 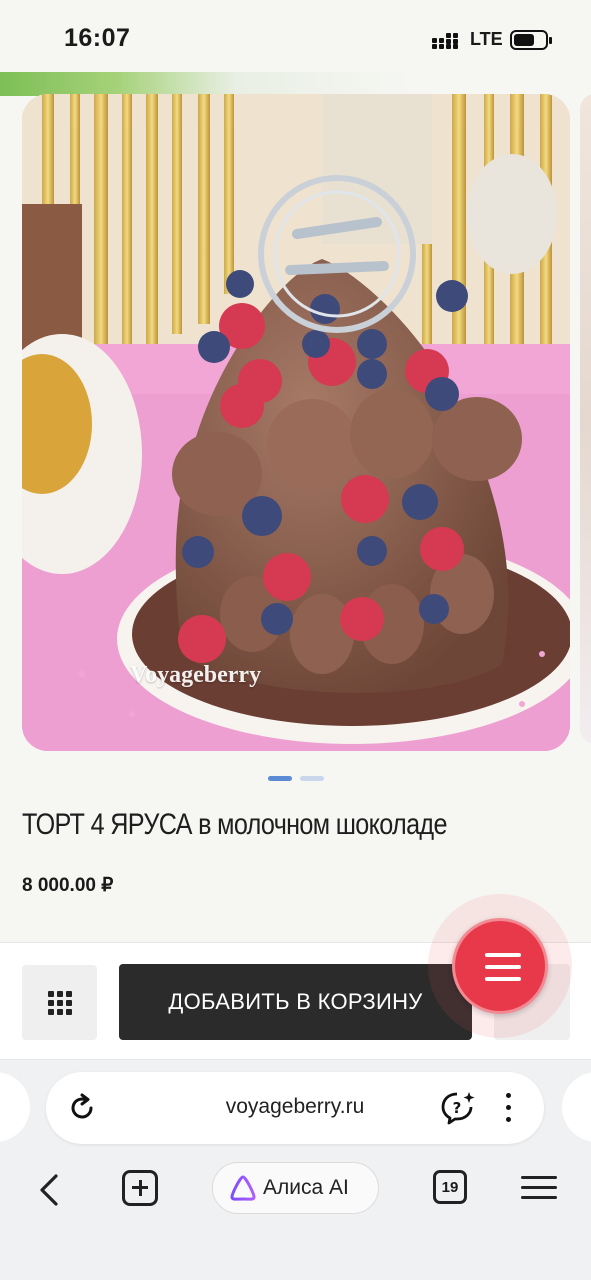 I want to click on grid-menu-button, so click(x=59, y=1002).